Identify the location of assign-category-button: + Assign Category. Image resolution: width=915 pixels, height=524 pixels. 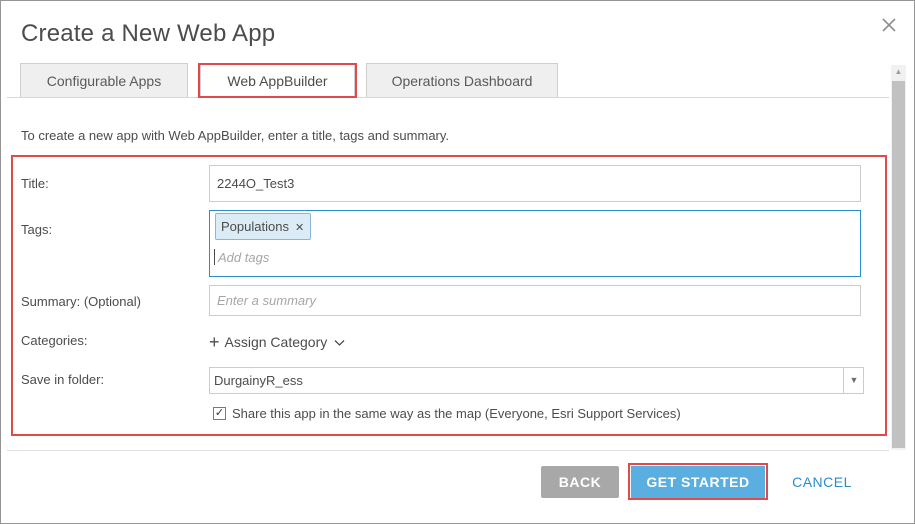
(277, 342).